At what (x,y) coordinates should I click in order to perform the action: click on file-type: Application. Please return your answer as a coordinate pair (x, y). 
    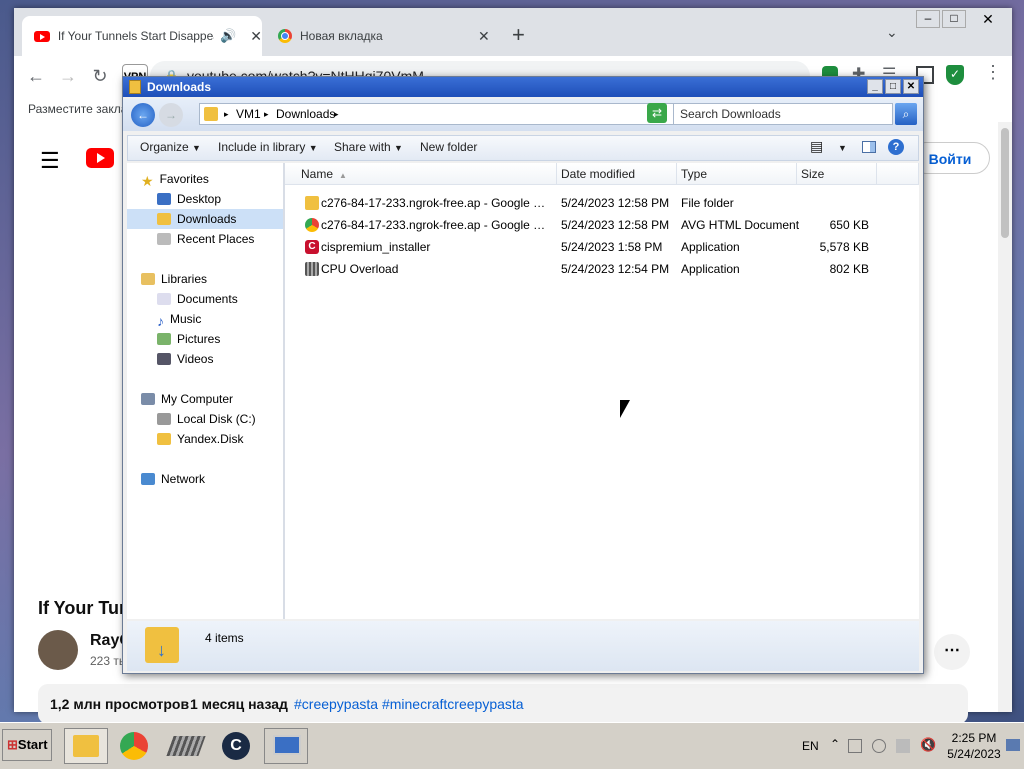
    Looking at the image, I should click on (710, 269).